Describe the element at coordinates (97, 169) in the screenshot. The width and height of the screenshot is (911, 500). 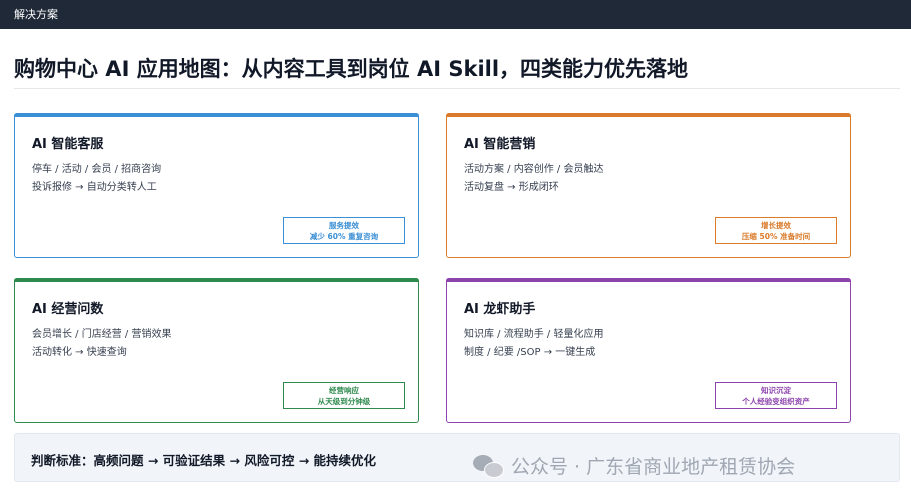
I see `card-line: 停车 / 活动 / 会员 / 招商咨询` at that location.